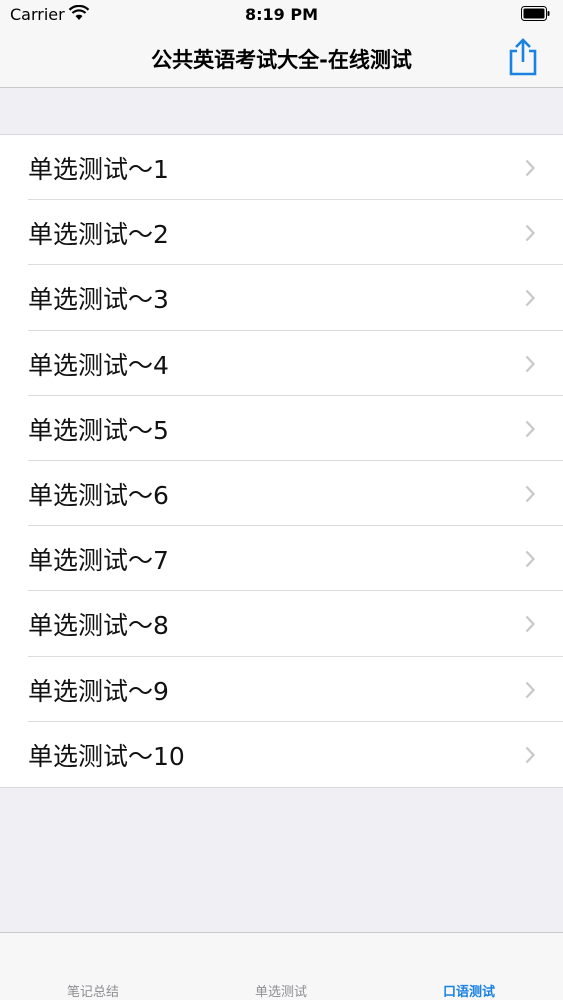 The width and height of the screenshot is (563, 1000). Describe the element at coordinates (281, 966) in the screenshot. I see `tab-bar: 笔记总结 单选测试 口语测试` at that location.